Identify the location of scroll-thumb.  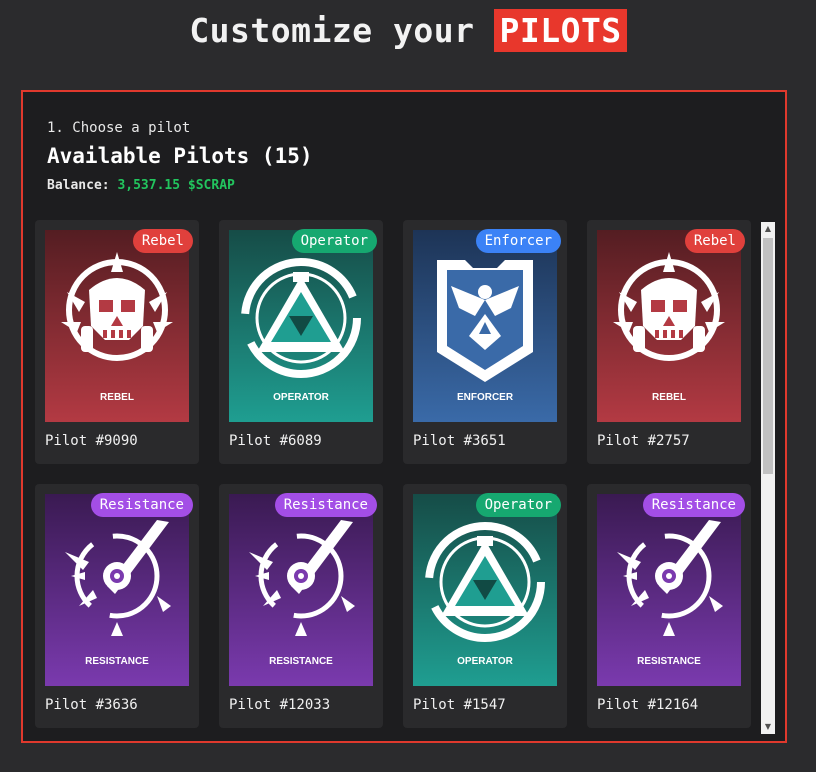
(768, 356).